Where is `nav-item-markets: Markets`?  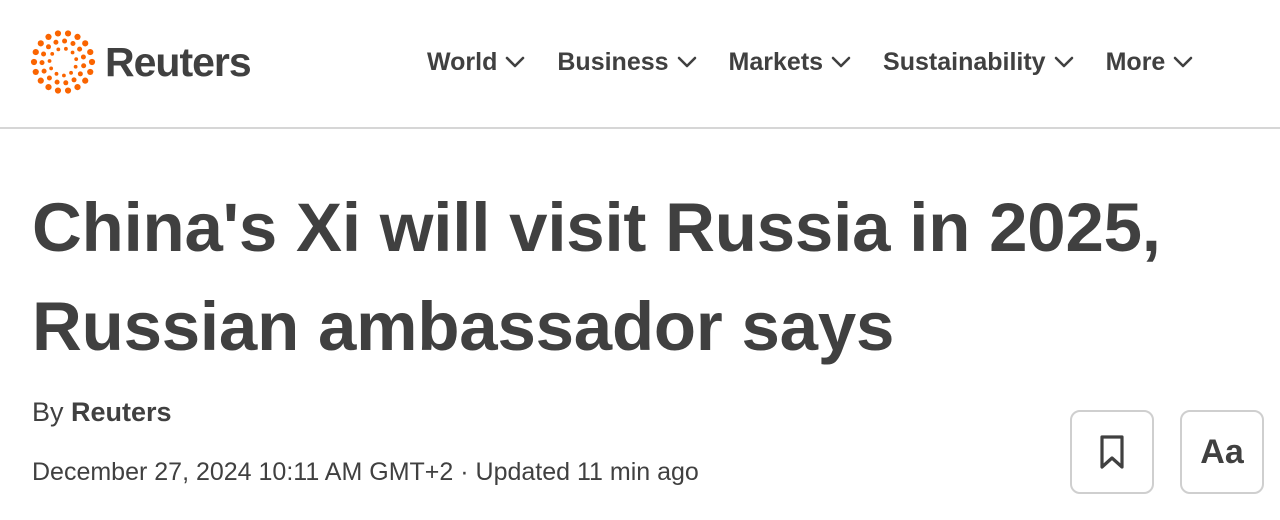 nav-item-markets: Markets is located at coordinates (790, 62).